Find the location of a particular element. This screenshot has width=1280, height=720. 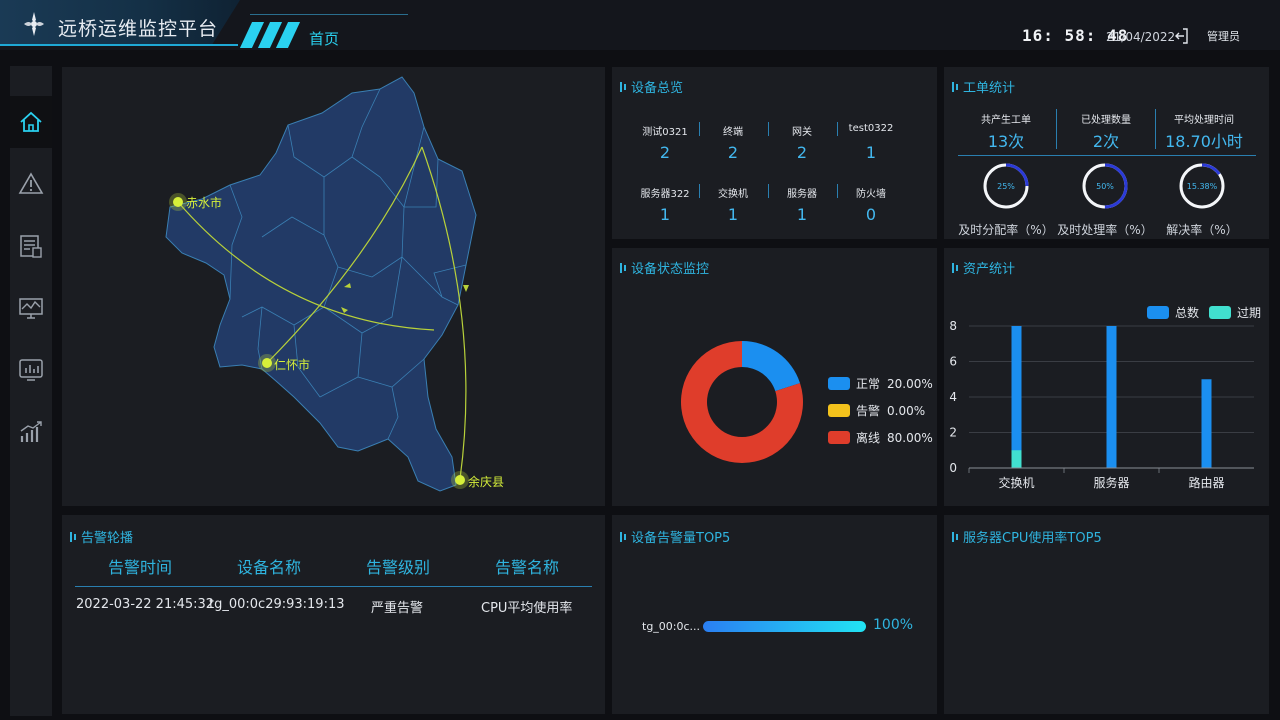

screen-chart-icon is located at coordinates (31, 370).